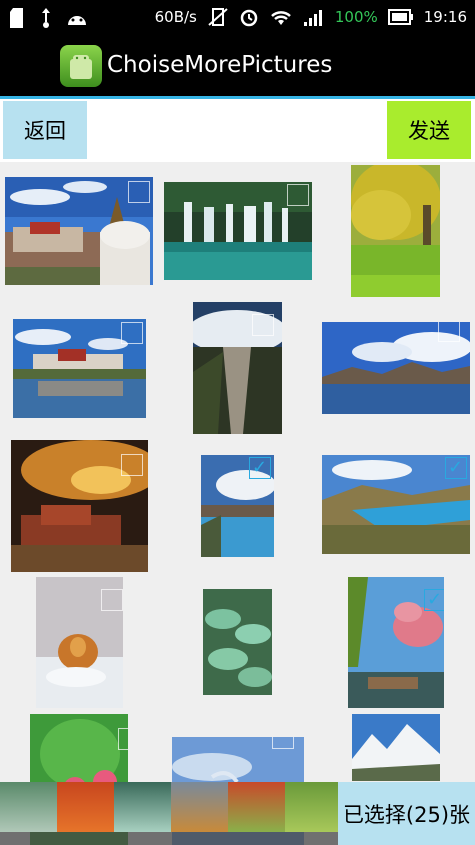 This screenshot has height=845, width=475. Describe the element at coordinates (312, 18) in the screenshot. I see `signal-icon` at that location.